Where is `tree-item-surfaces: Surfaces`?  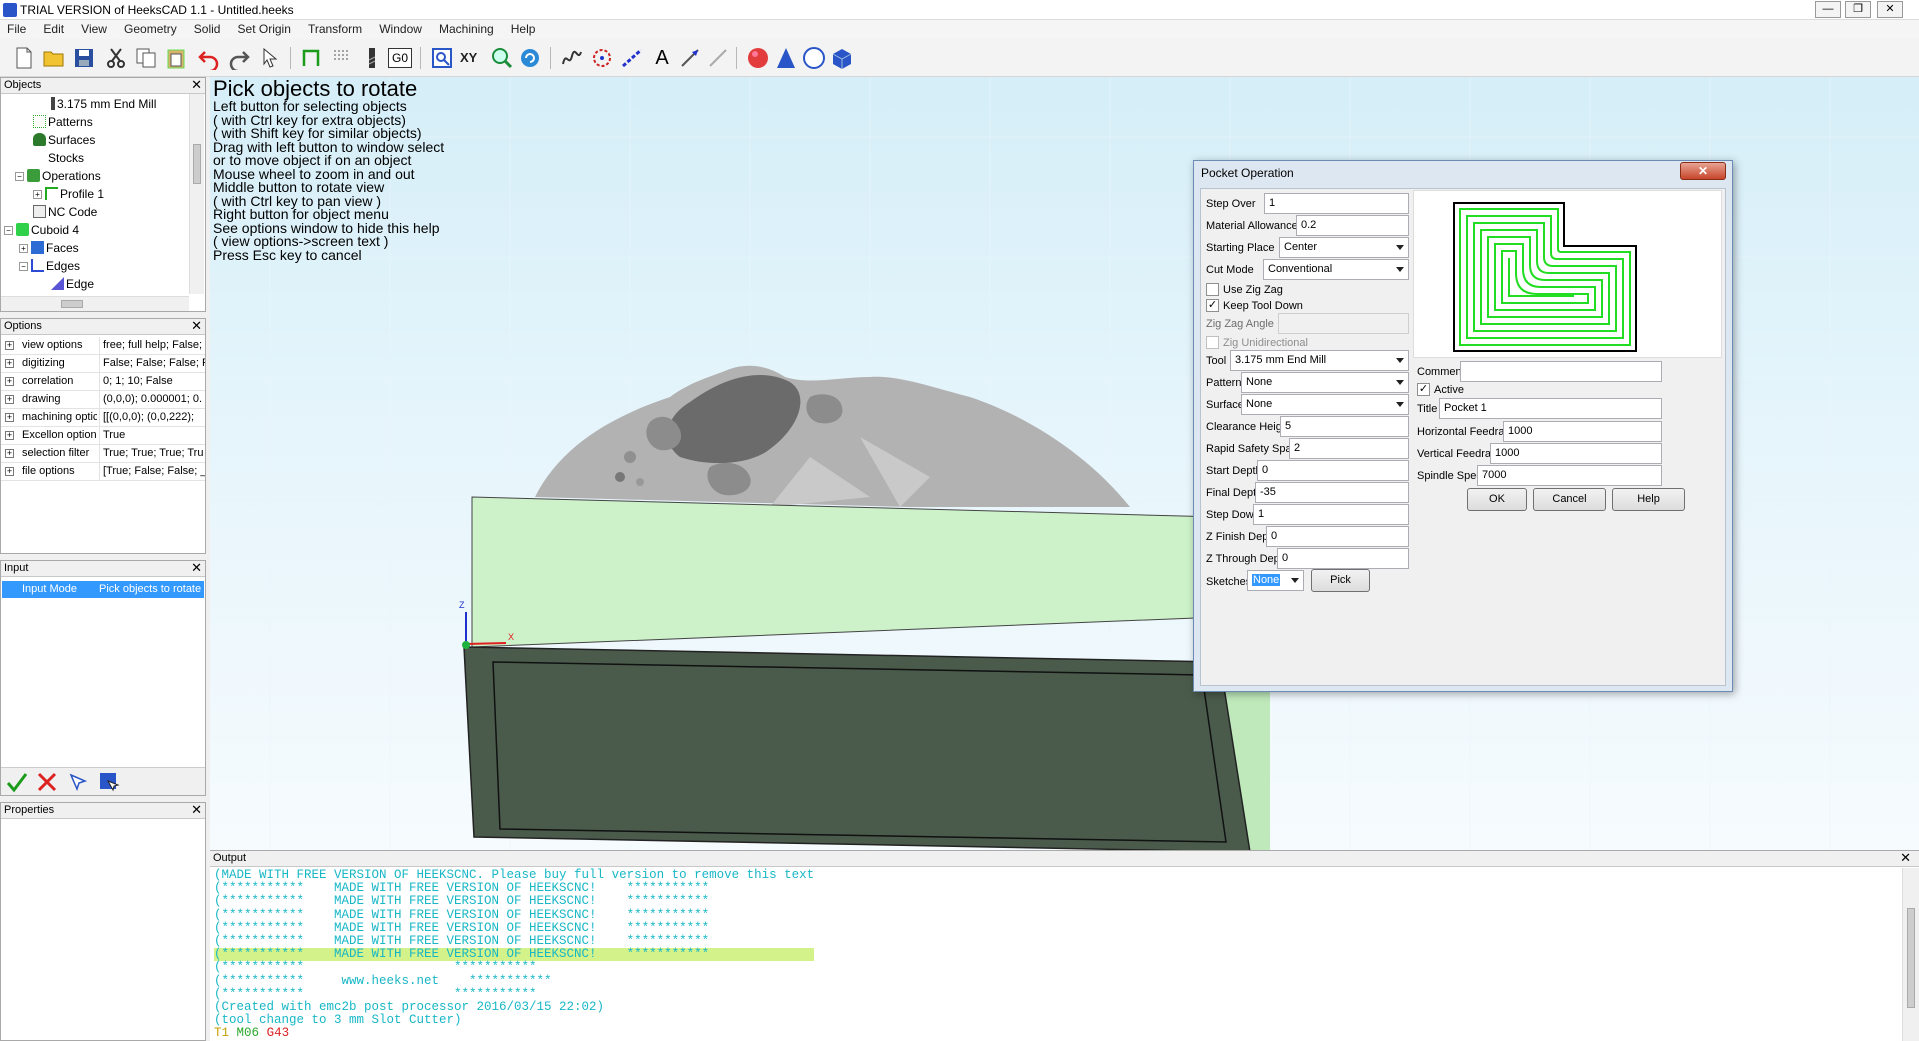 tree-item-surfaces: Surfaces is located at coordinates (64, 140).